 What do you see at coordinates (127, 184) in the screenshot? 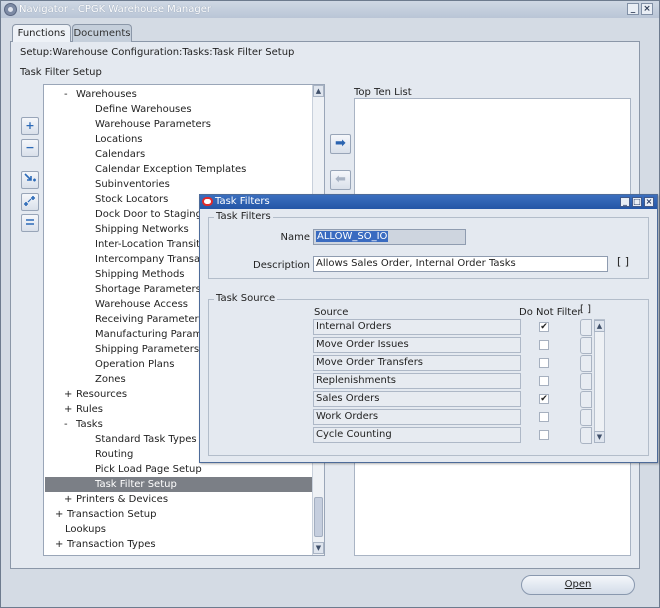
I see `tree-item: Subinventories` at bounding box center [127, 184].